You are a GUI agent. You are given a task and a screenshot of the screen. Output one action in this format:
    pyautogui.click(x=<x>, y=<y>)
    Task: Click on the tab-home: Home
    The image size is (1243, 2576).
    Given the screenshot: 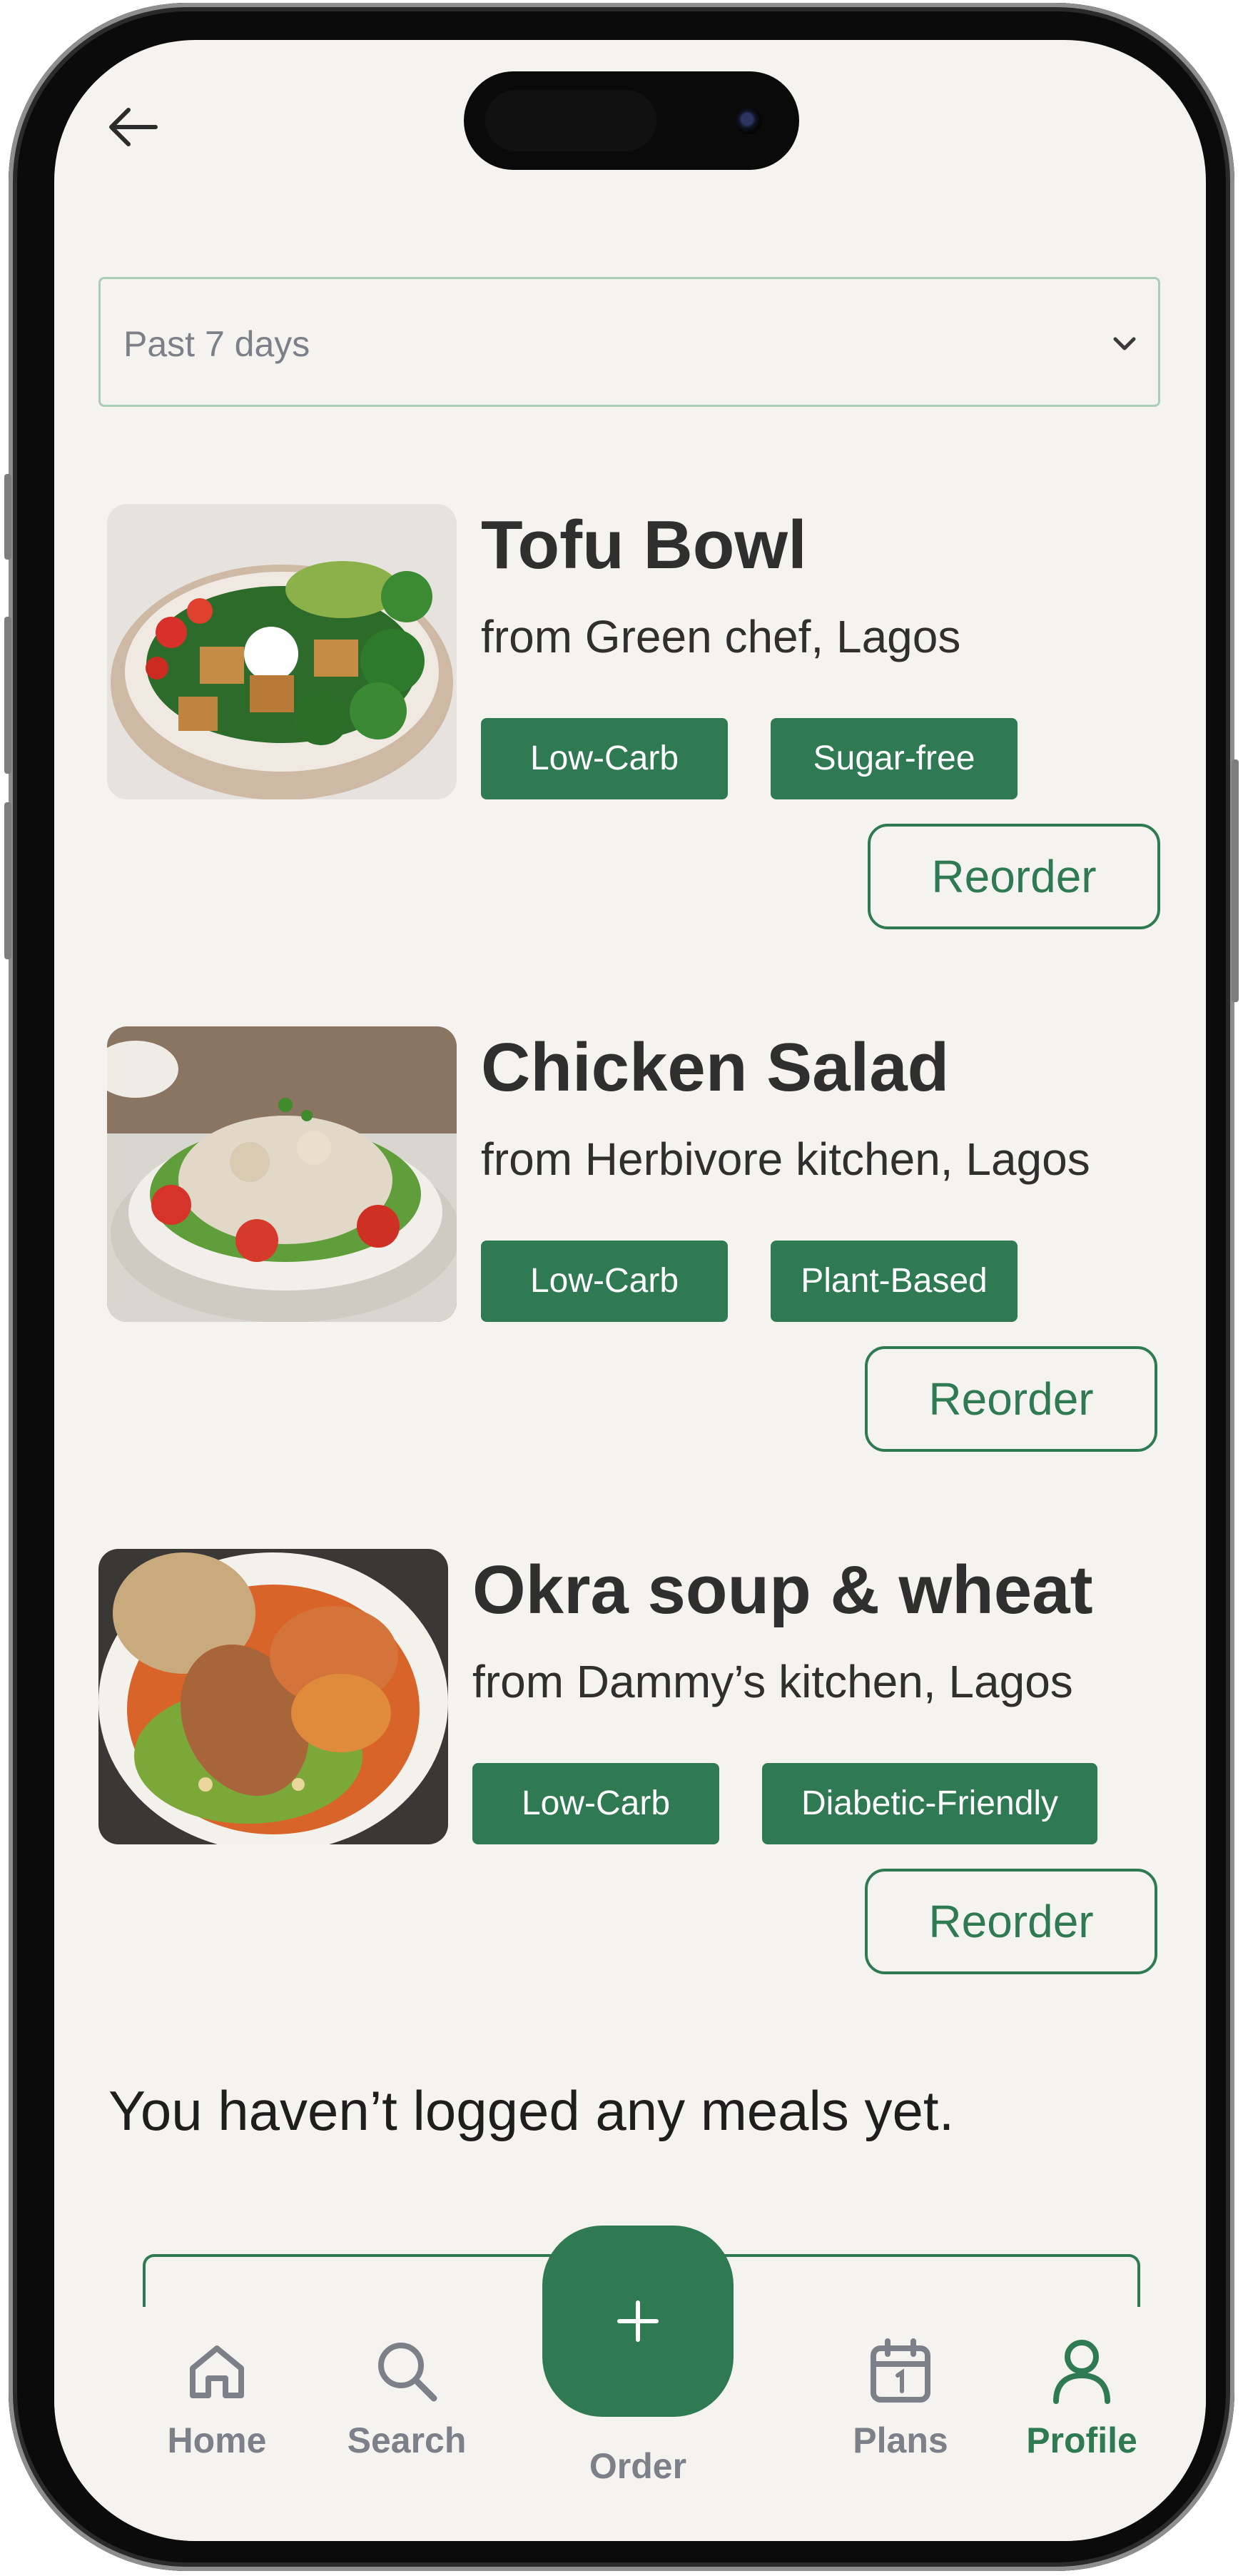 What is the action you would take?
    pyautogui.click(x=216, y=2384)
    